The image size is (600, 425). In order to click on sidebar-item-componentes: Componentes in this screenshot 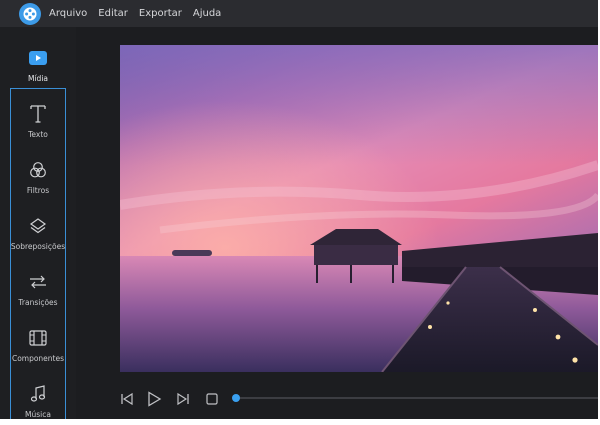, I will do `click(38, 351)`.